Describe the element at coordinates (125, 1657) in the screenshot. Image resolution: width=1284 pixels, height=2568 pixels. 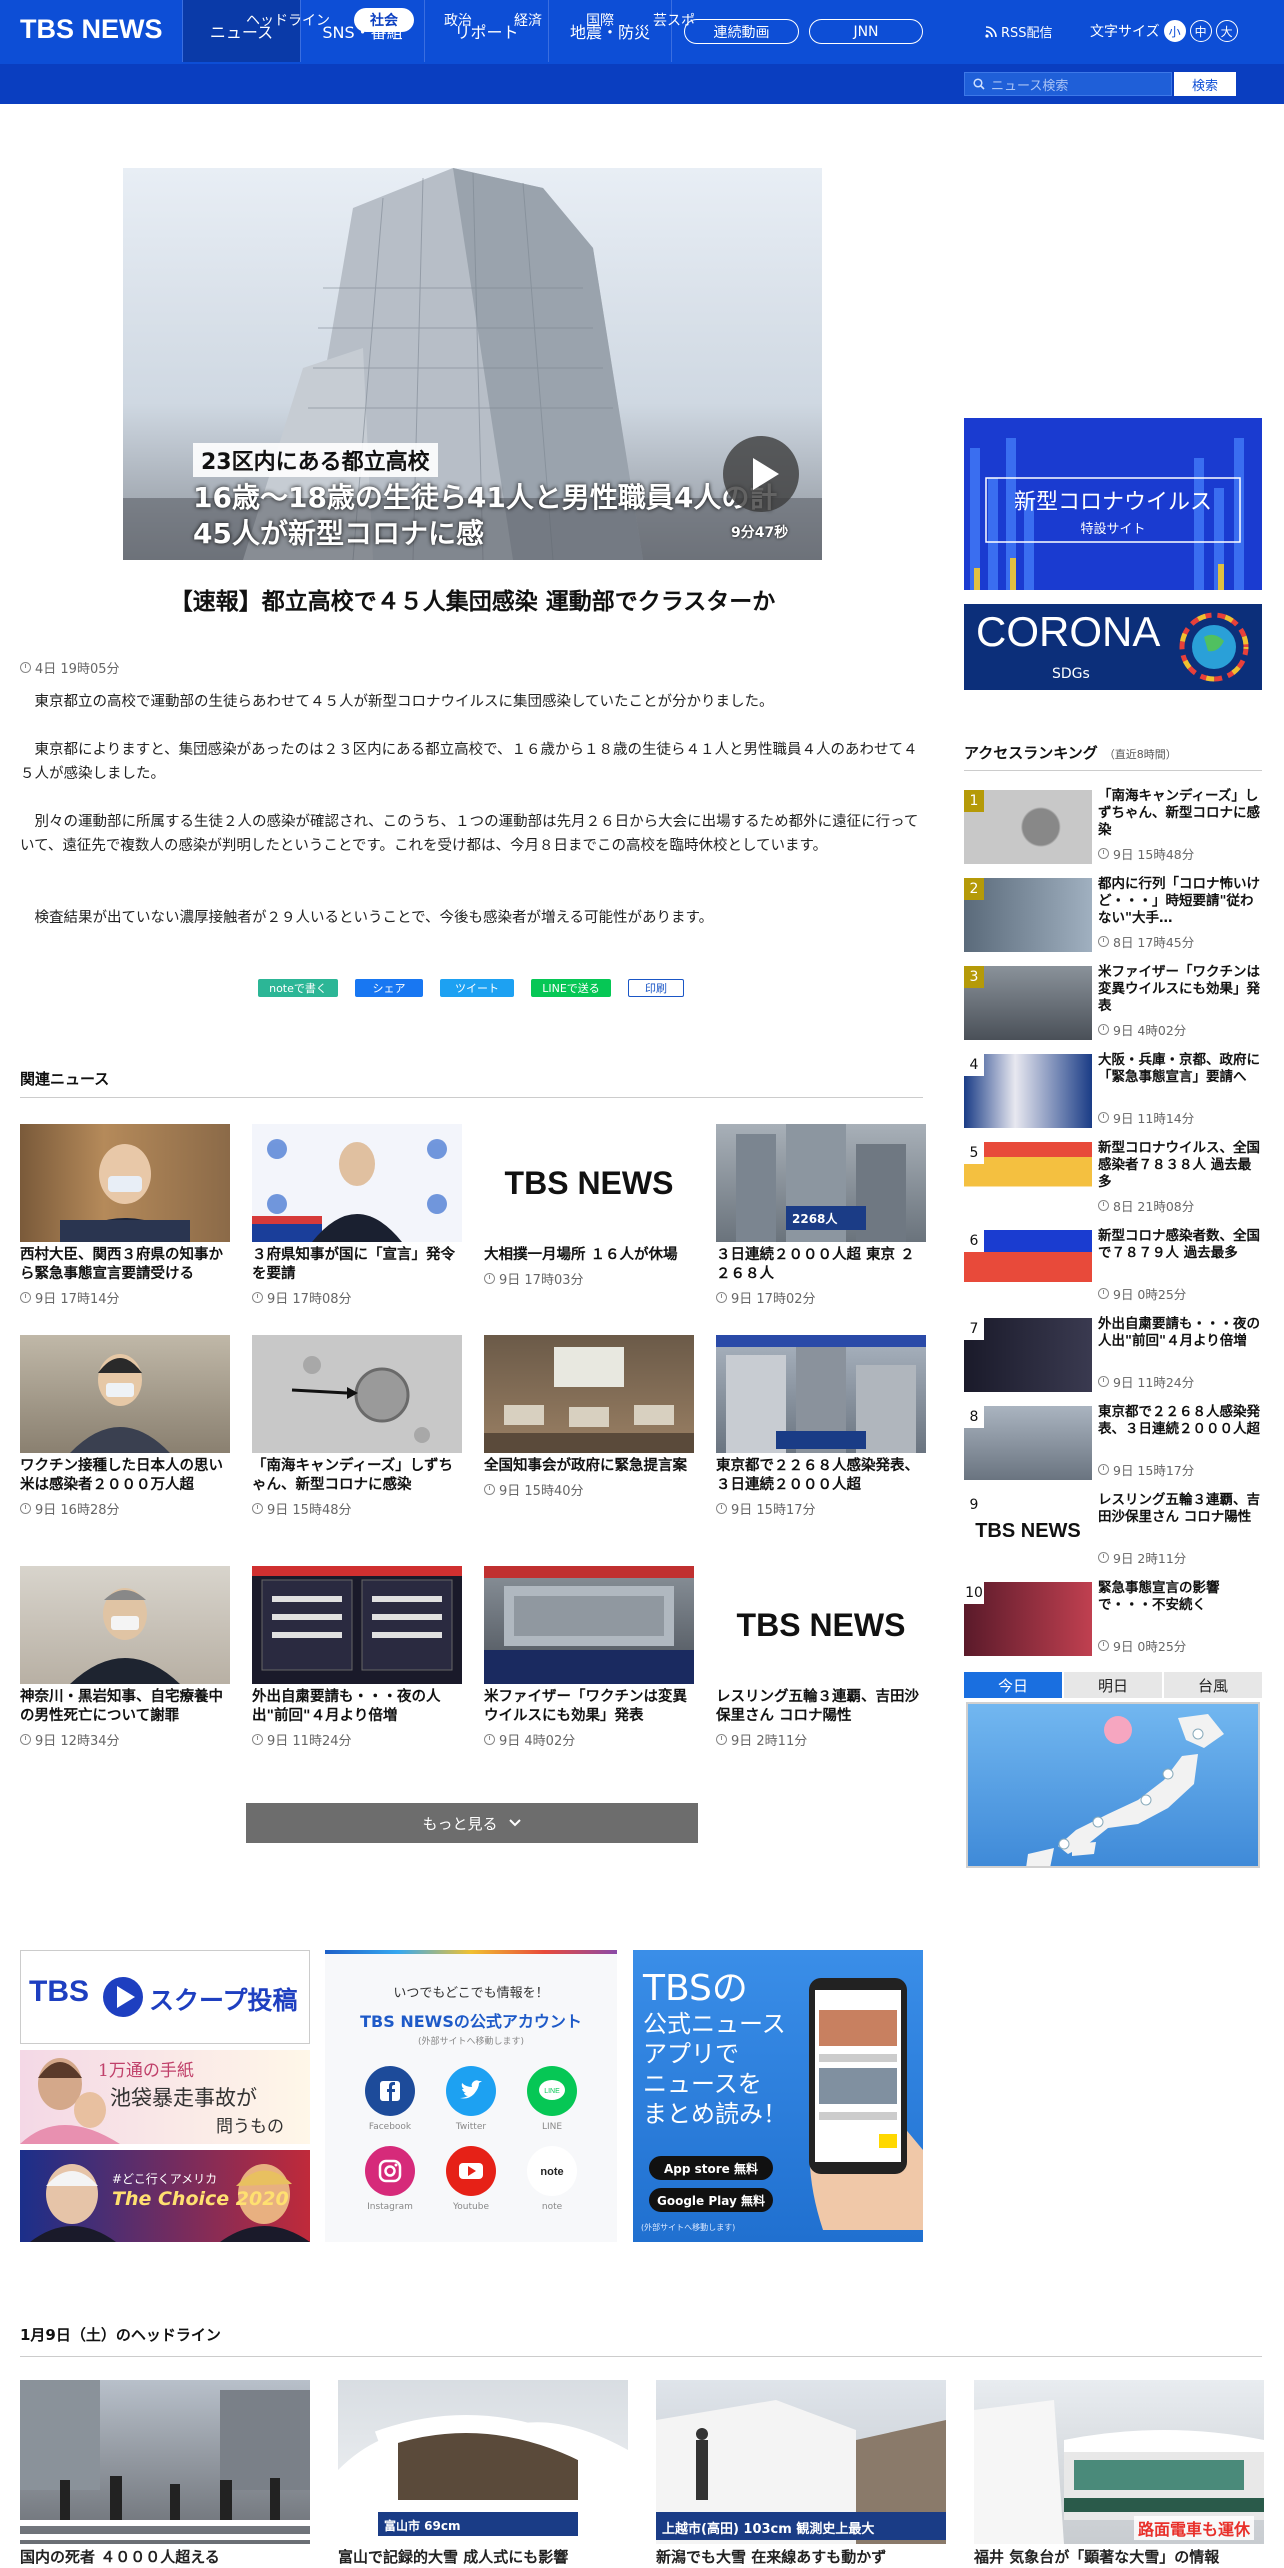
I see `related-card: 神奈川・黒岩知事、自宅療養中の男性死亡について謝罪 9日 12時34分` at that location.